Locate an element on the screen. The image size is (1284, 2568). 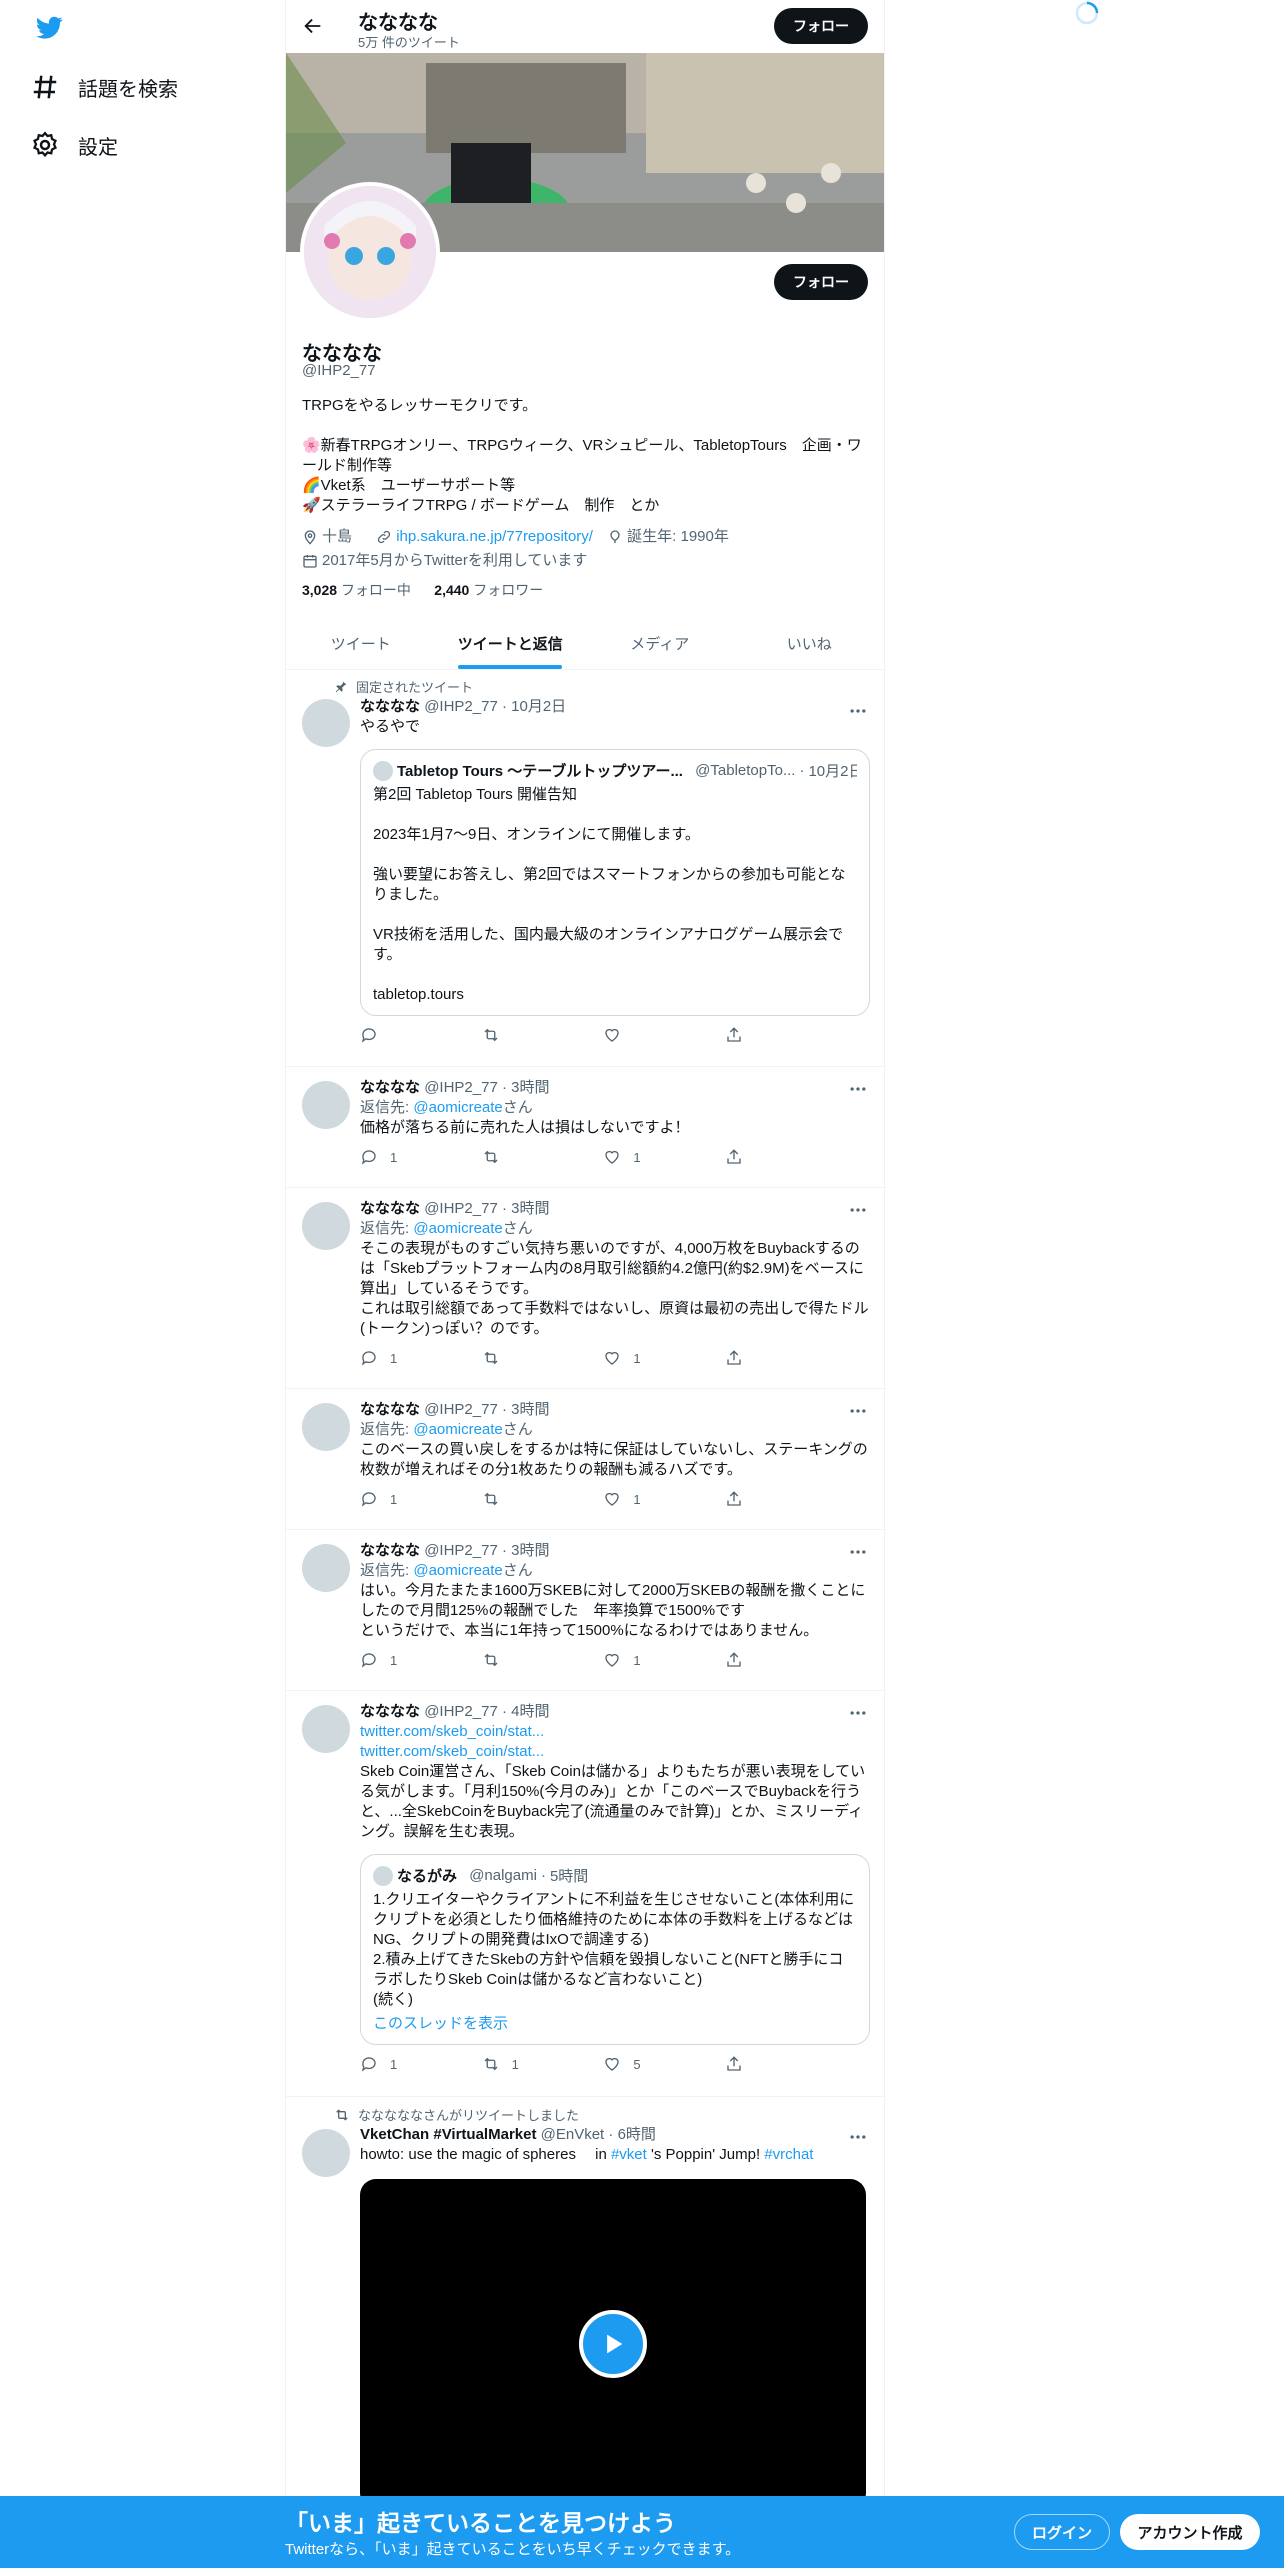
bottom-bar-title: 「いま」起きていることを見つけよう is located at coordinates (480, 2523).